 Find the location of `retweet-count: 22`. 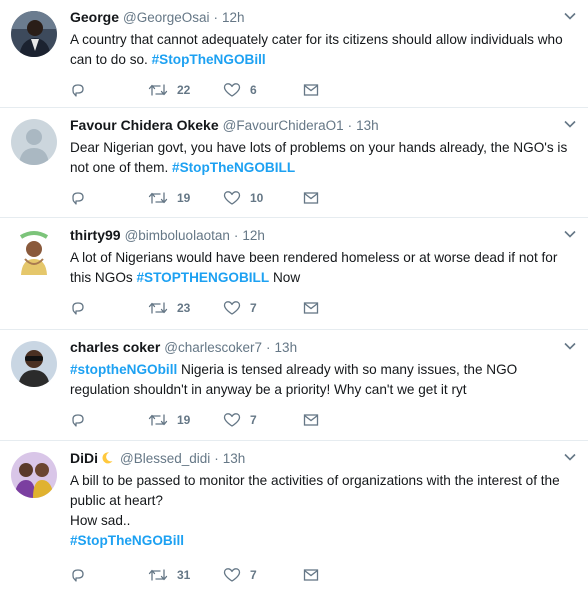

retweet-count: 22 is located at coordinates (184, 90).